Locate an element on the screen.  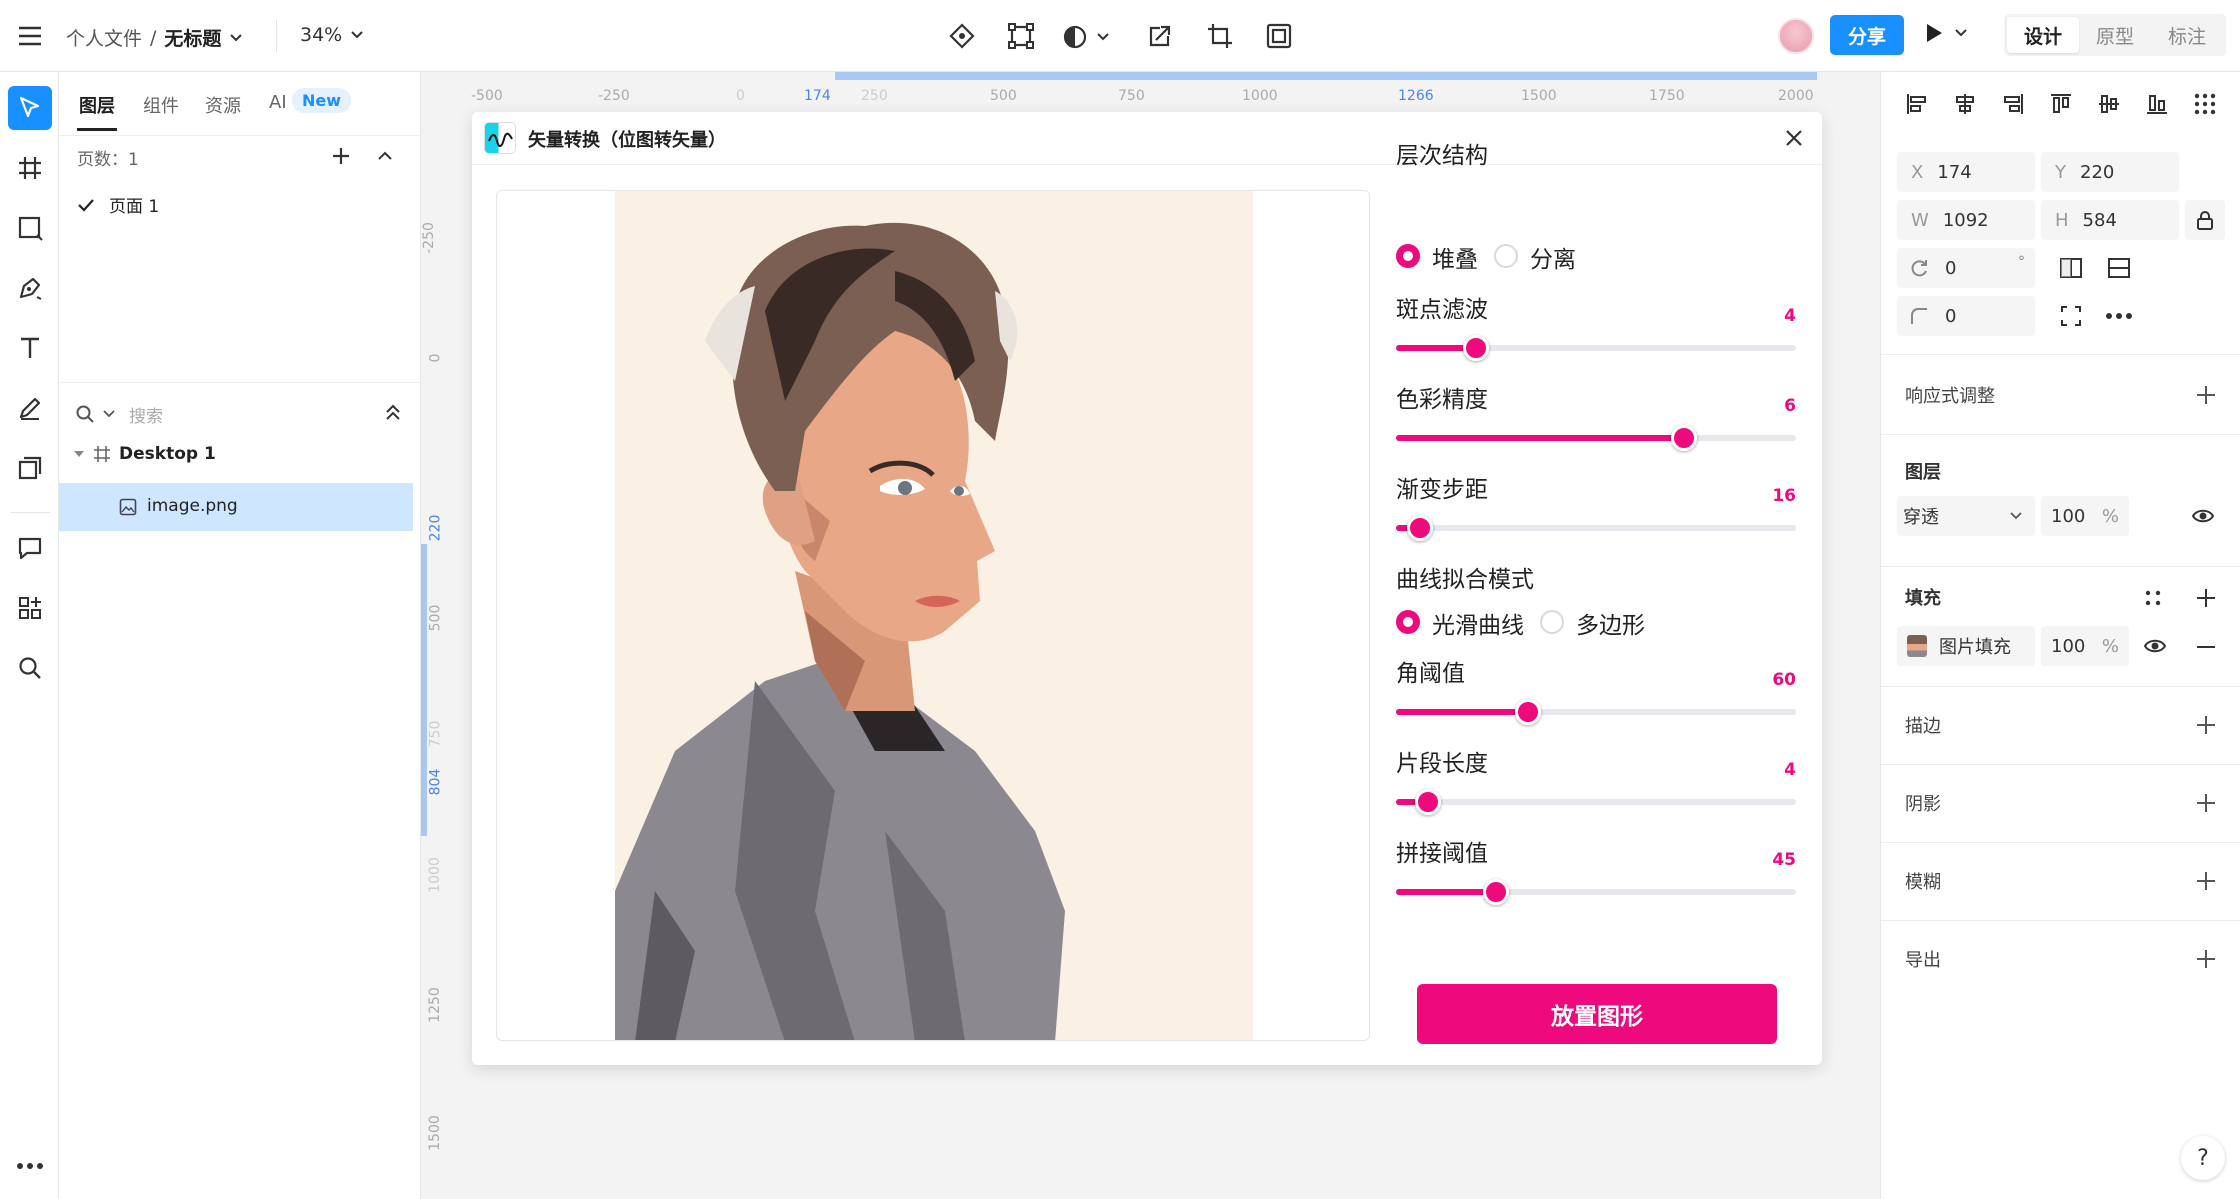
clip-frame-icon is located at coordinates (1279, 36).